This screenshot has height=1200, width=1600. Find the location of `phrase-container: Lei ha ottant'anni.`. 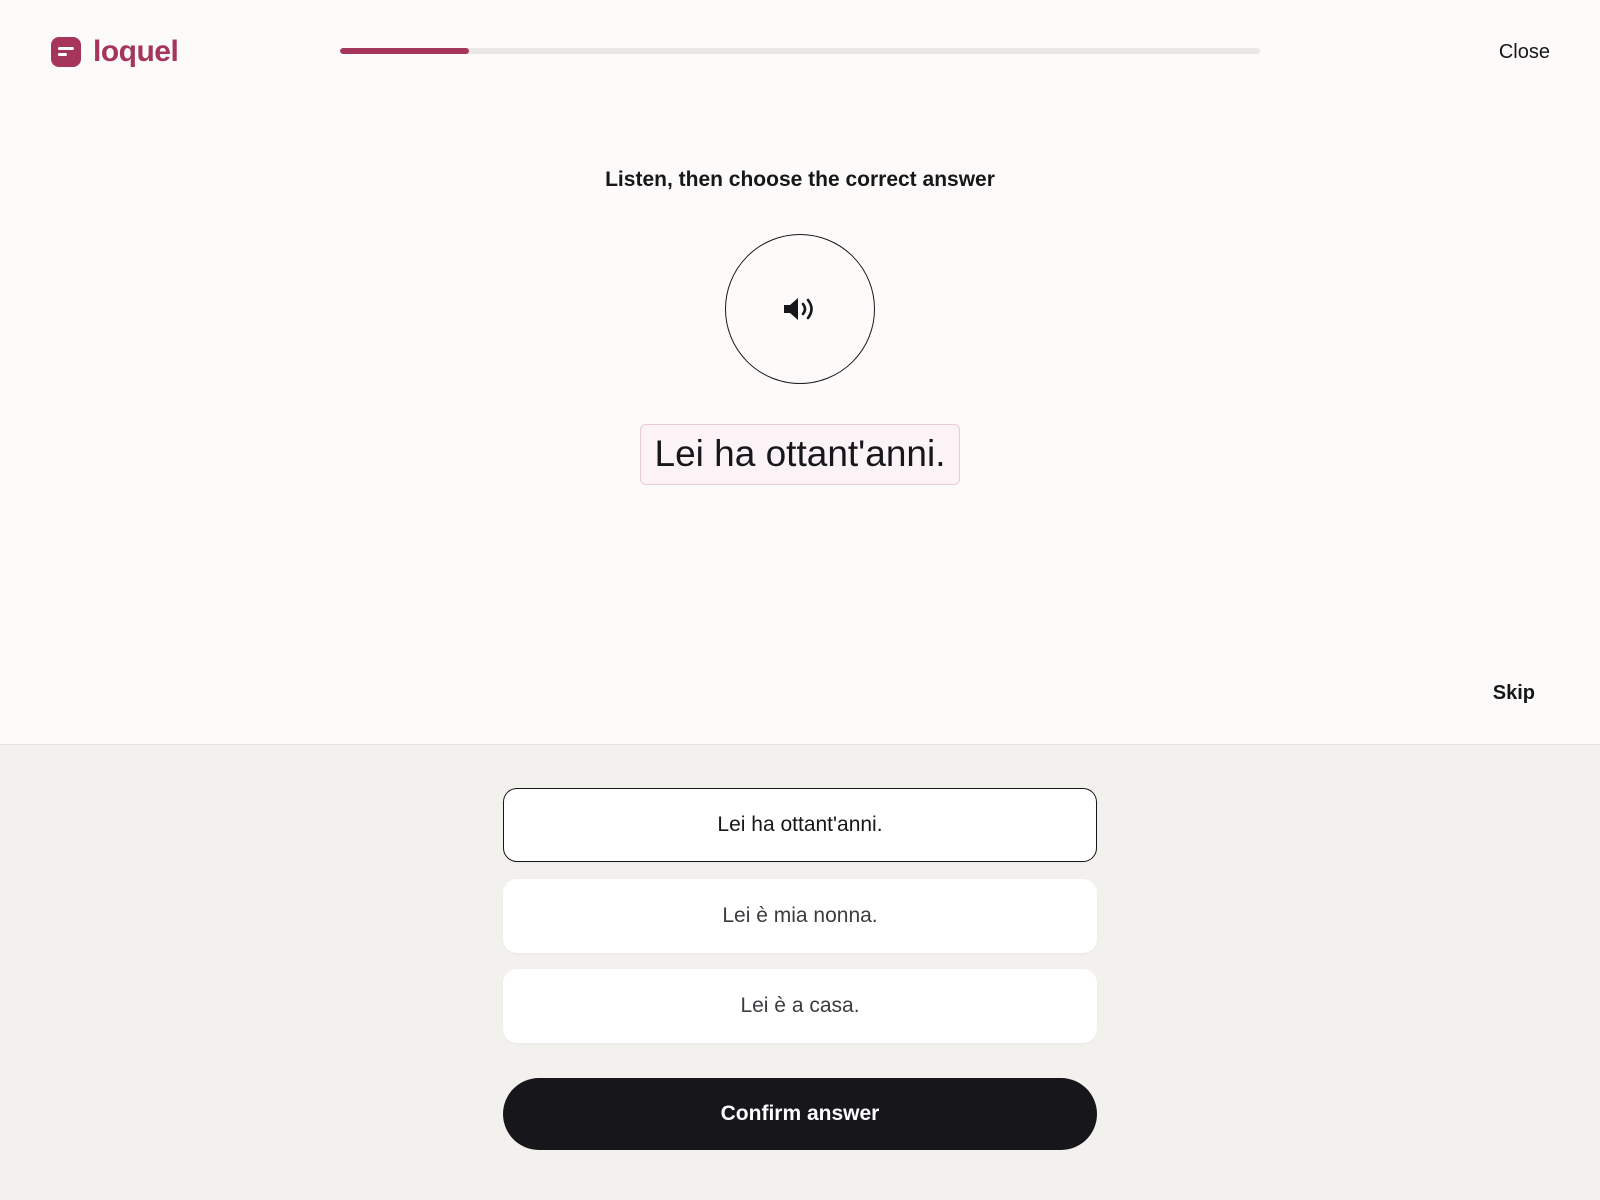

phrase-container: Lei ha ottant'anni. is located at coordinates (800, 454).